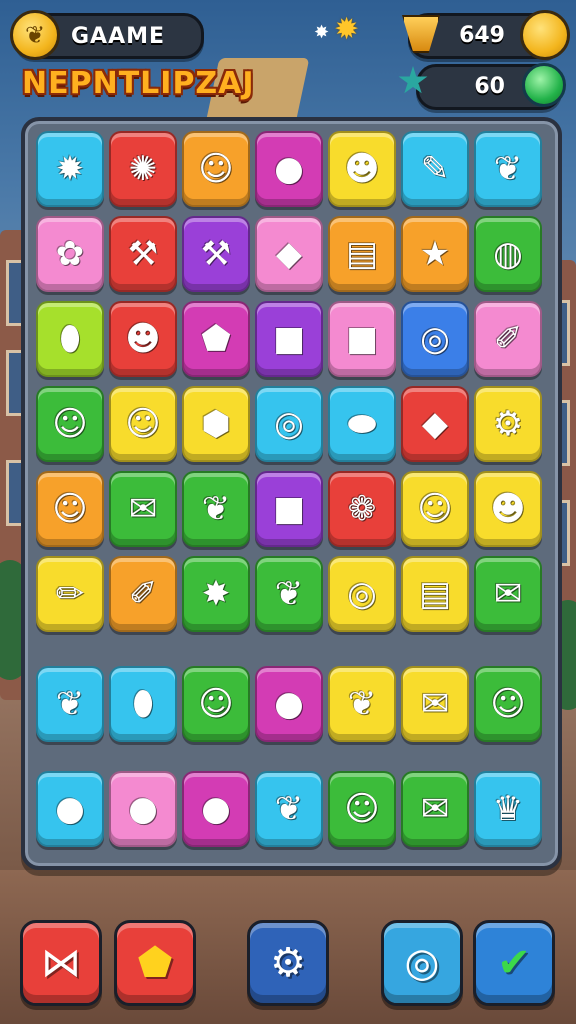 This screenshot has width=576, height=1024. I want to click on pencil-icon: ✐, so click(508, 339).